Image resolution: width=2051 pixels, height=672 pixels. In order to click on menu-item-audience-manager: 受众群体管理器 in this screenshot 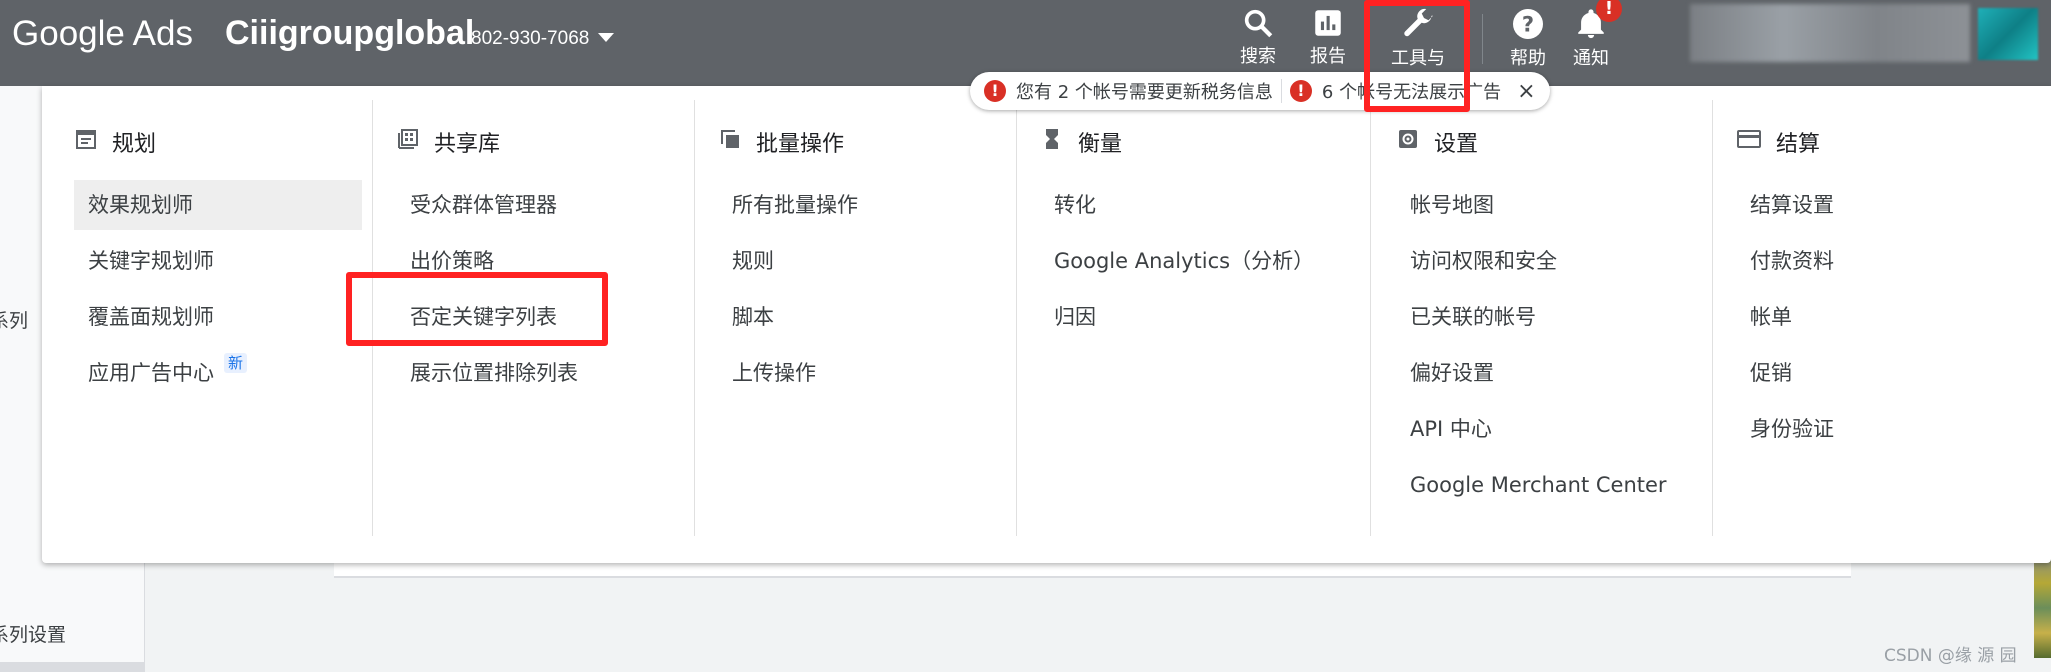, I will do `click(476, 205)`.